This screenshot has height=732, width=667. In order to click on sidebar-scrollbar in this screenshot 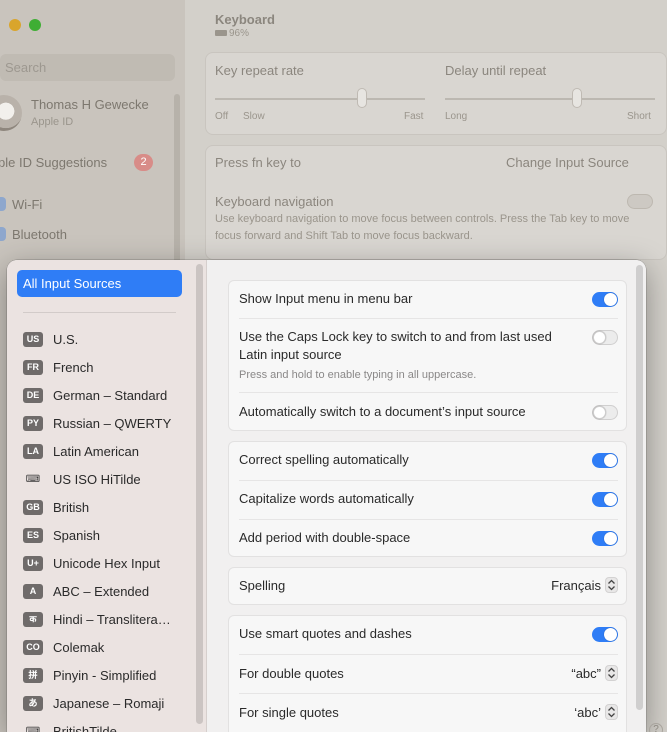, I will do `click(177, 179)`.